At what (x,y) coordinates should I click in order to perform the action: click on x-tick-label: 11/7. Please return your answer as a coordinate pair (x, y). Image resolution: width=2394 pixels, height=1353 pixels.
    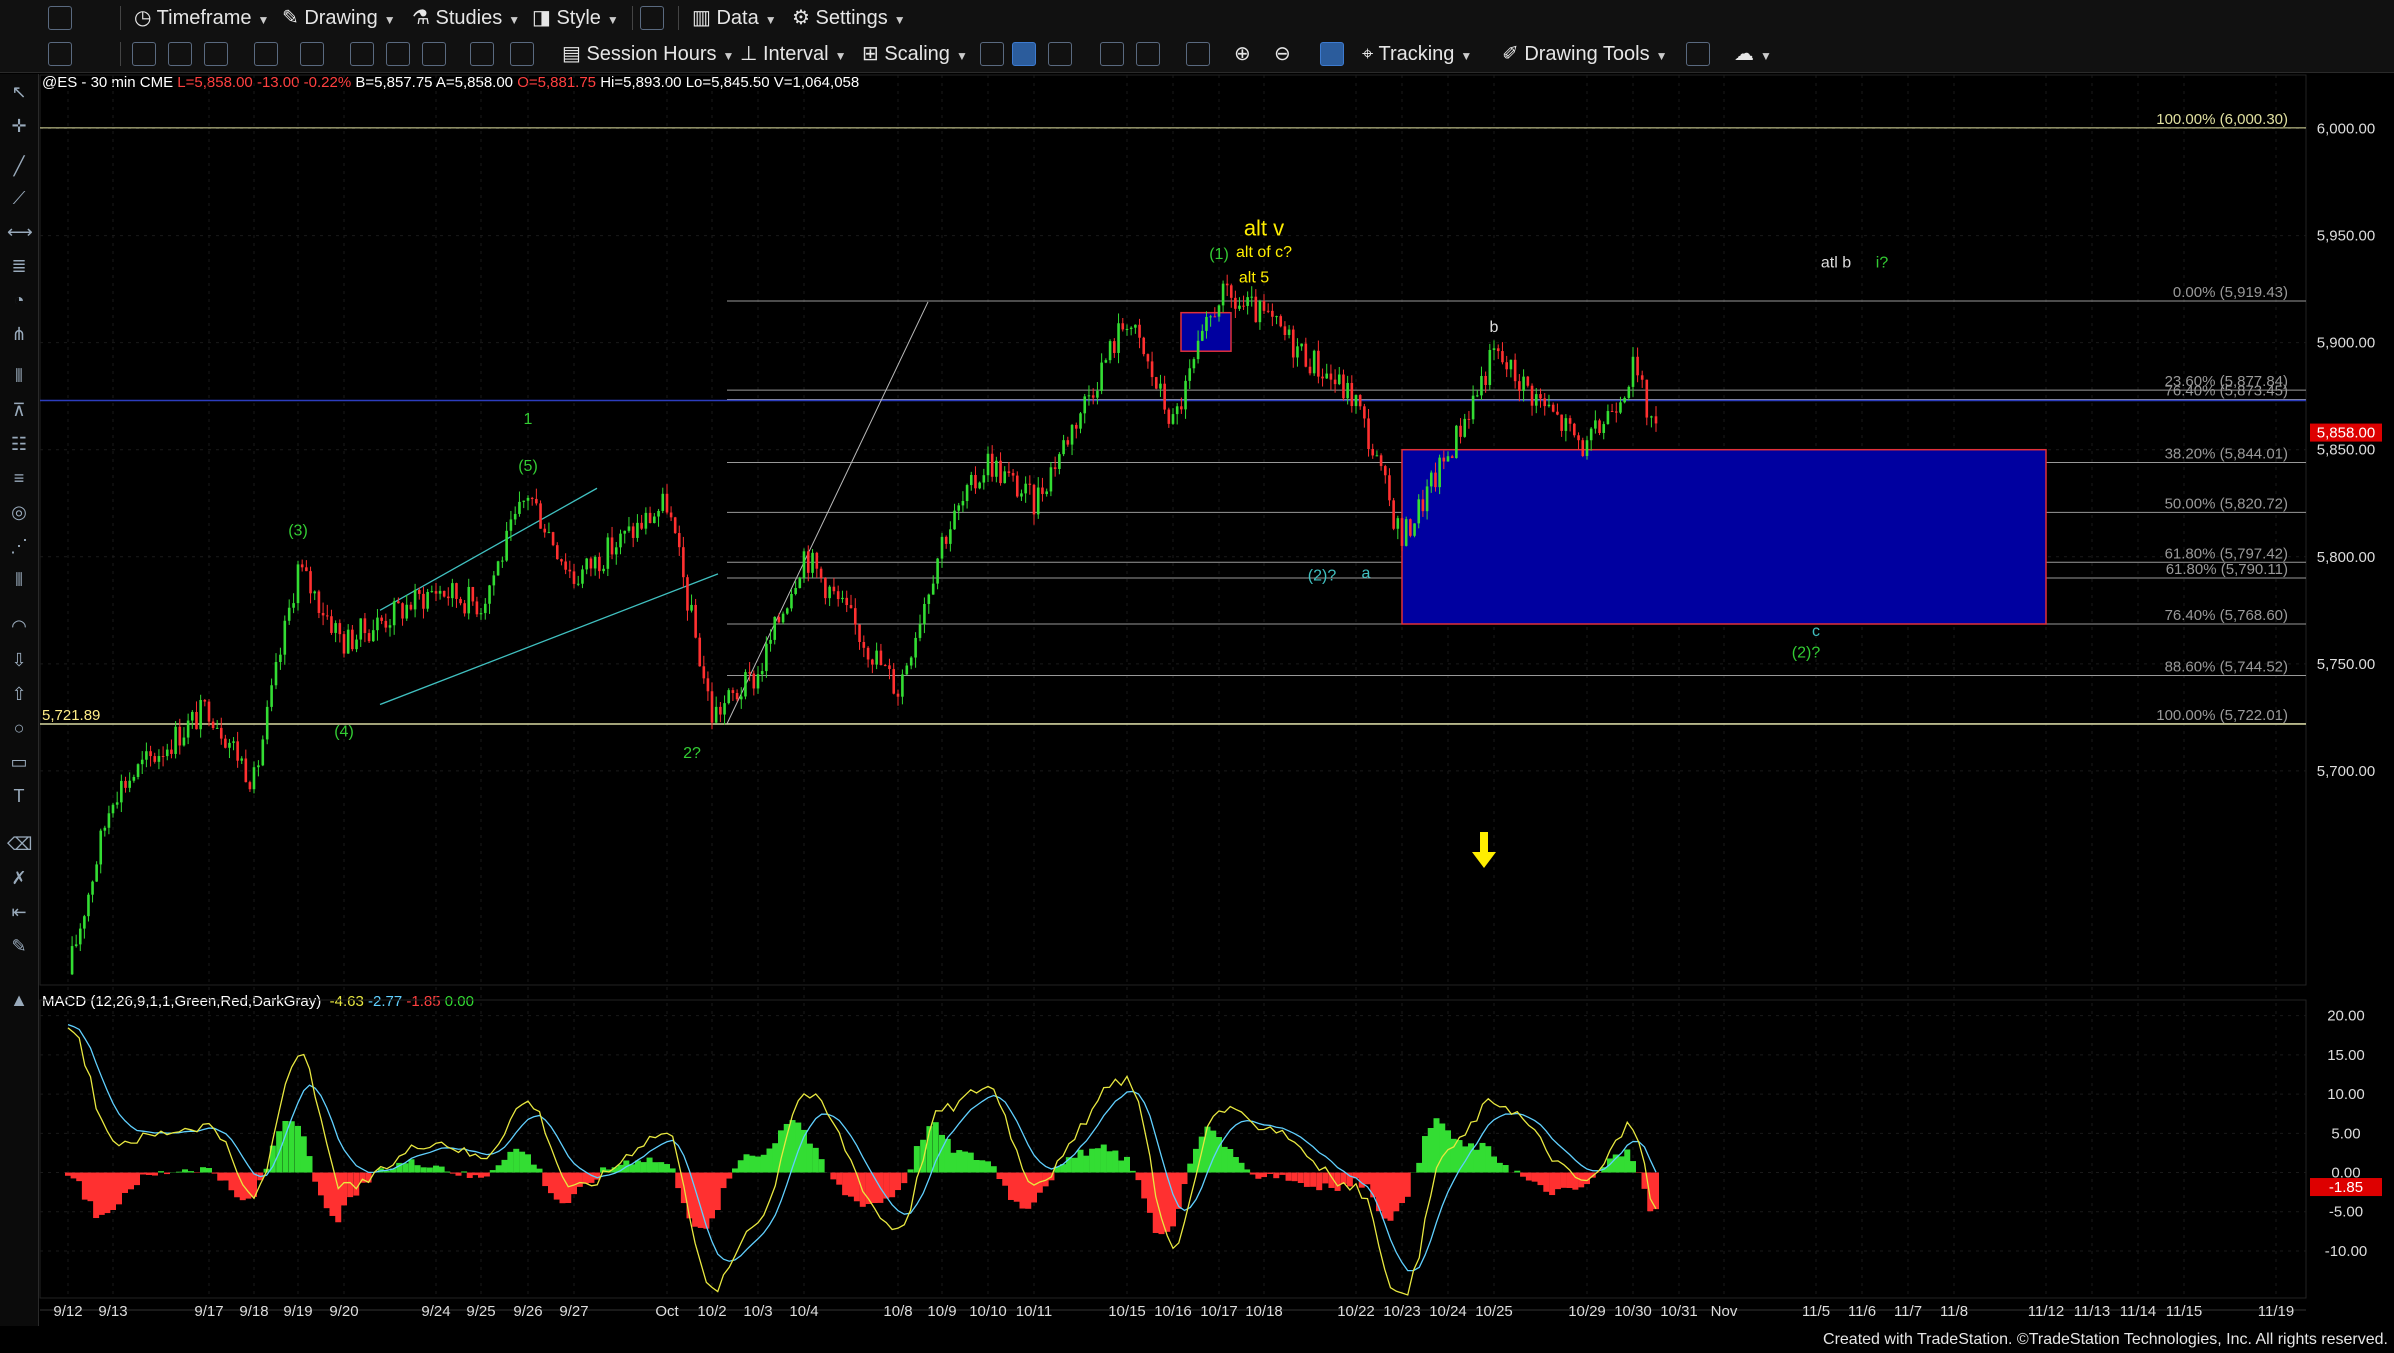
    Looking at the image, I should click on (1908, 1311).